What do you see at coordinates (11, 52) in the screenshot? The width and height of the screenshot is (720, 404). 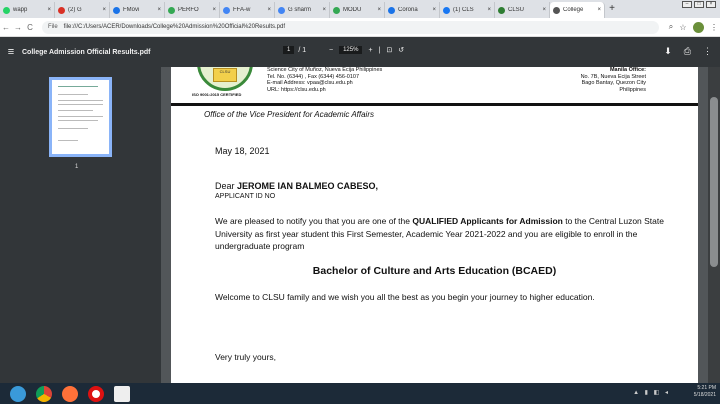 I see `hamburger-menu-icon: ≡` at bounding box center [11, 52].